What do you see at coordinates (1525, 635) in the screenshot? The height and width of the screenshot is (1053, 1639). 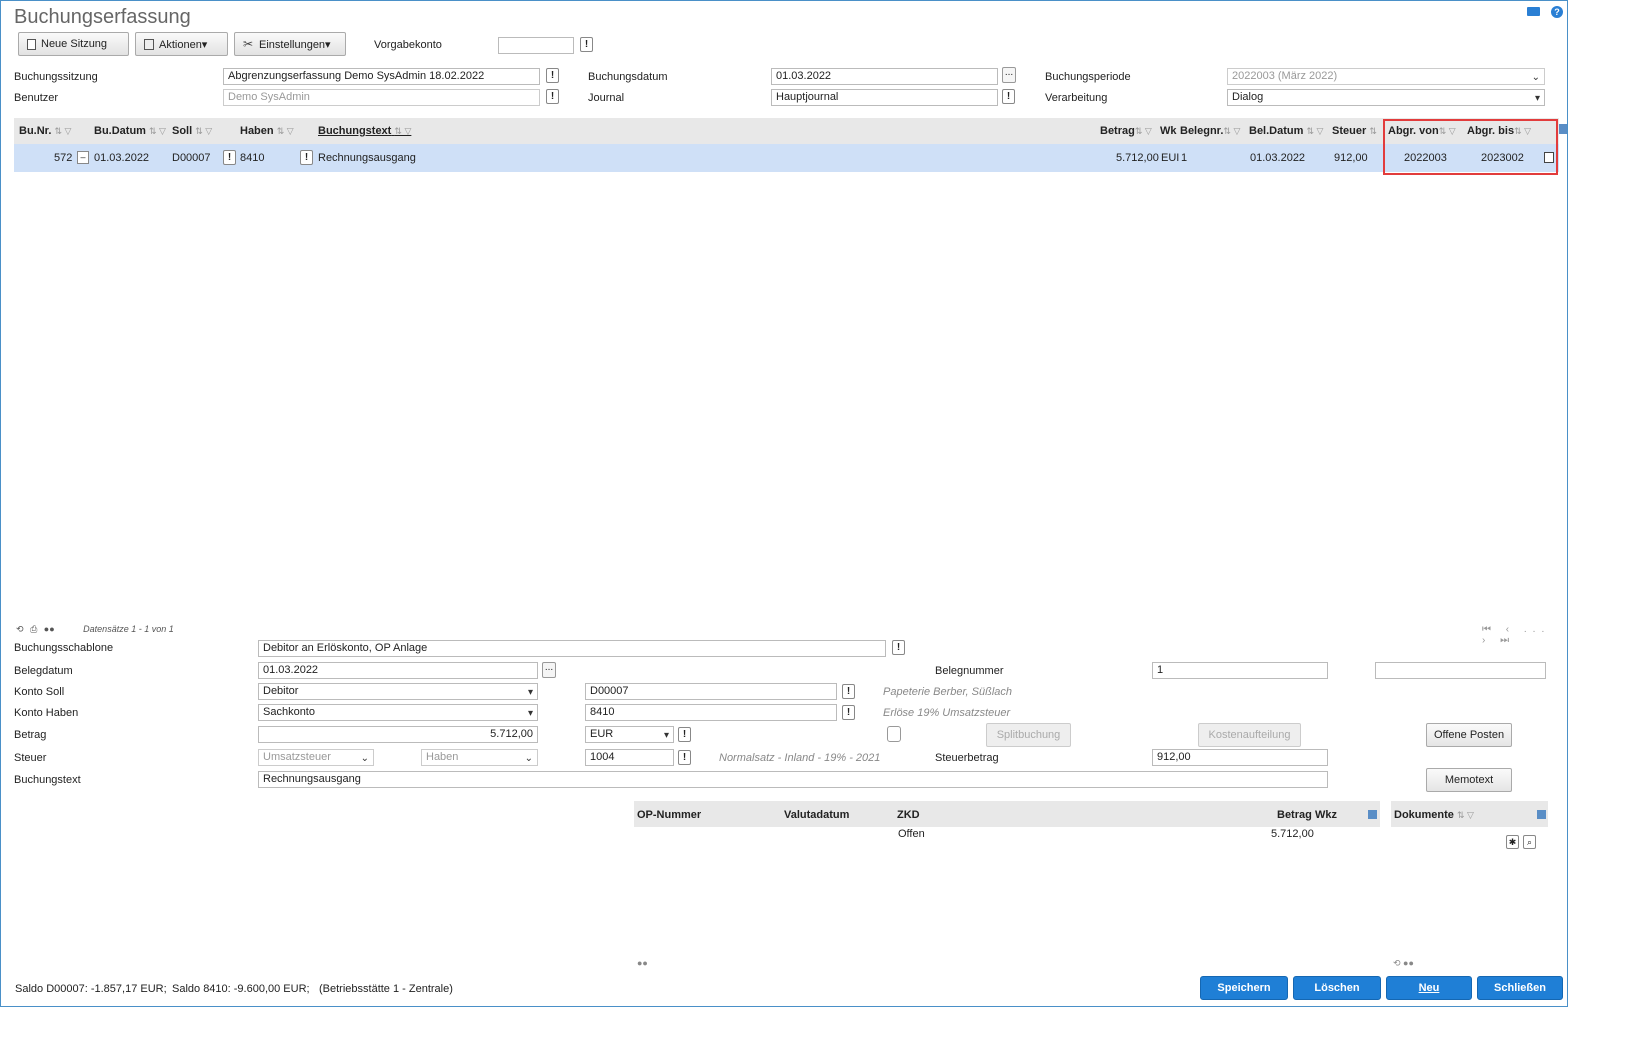 I see `pager-navigation: ⏮ ‹ ... › ⏭` at bounding box center [1525, 635].